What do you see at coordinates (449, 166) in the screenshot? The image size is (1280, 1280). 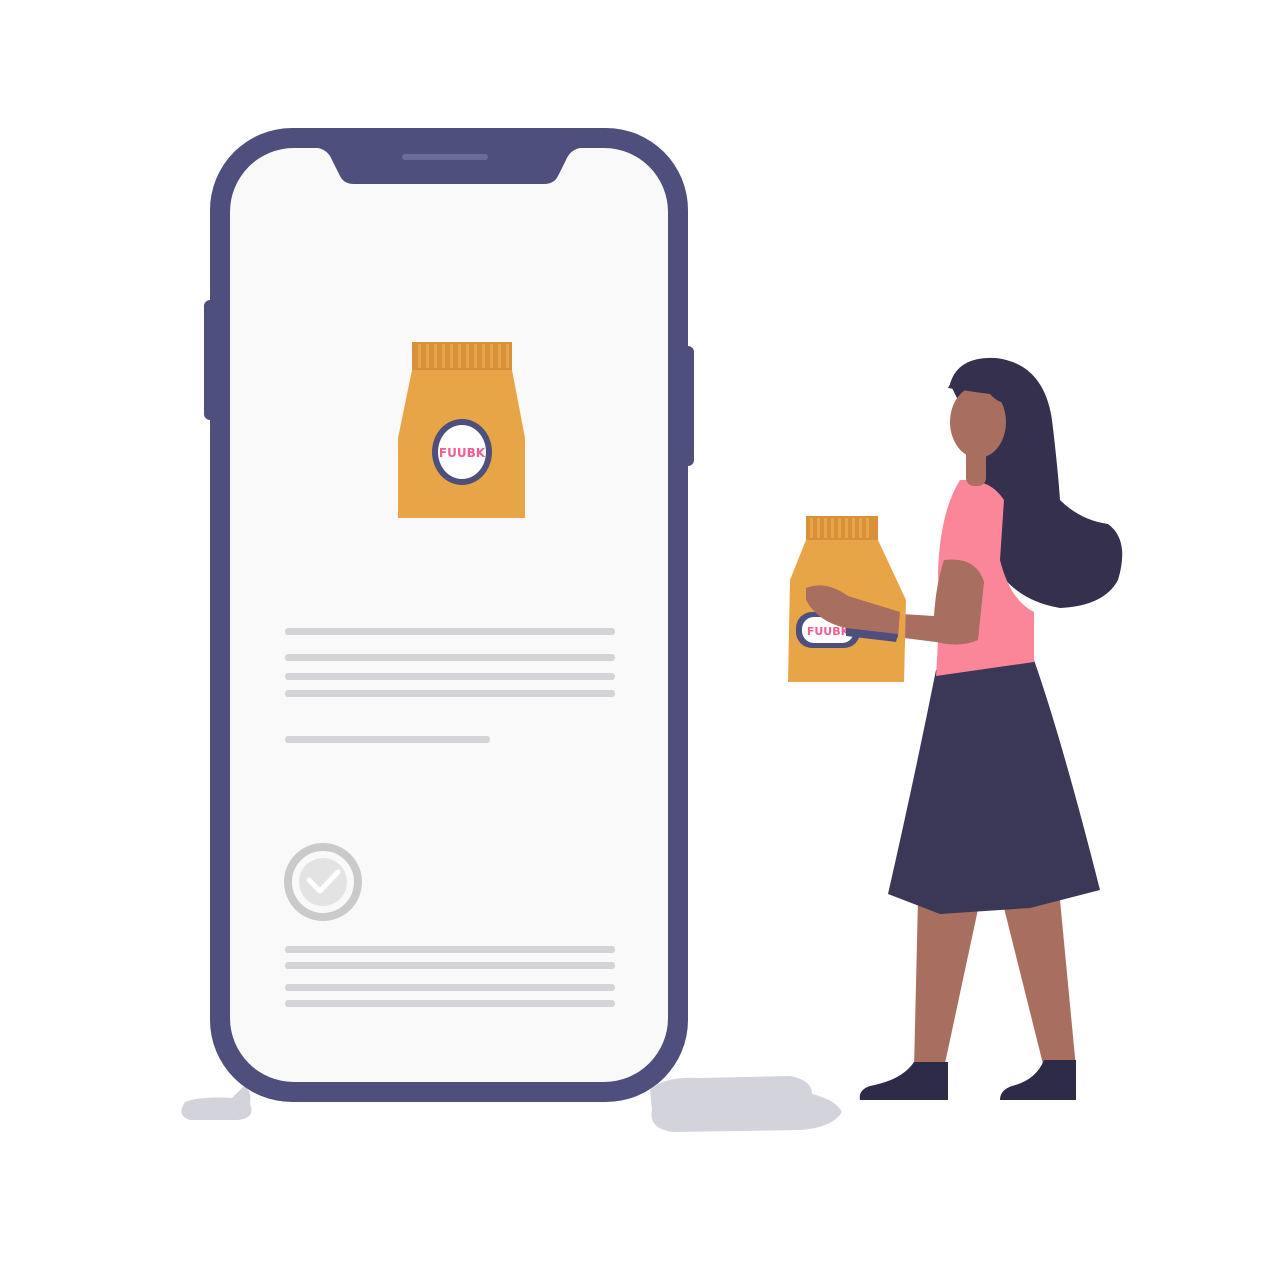 I see `phone-notch` at bounding box center [449, 166].